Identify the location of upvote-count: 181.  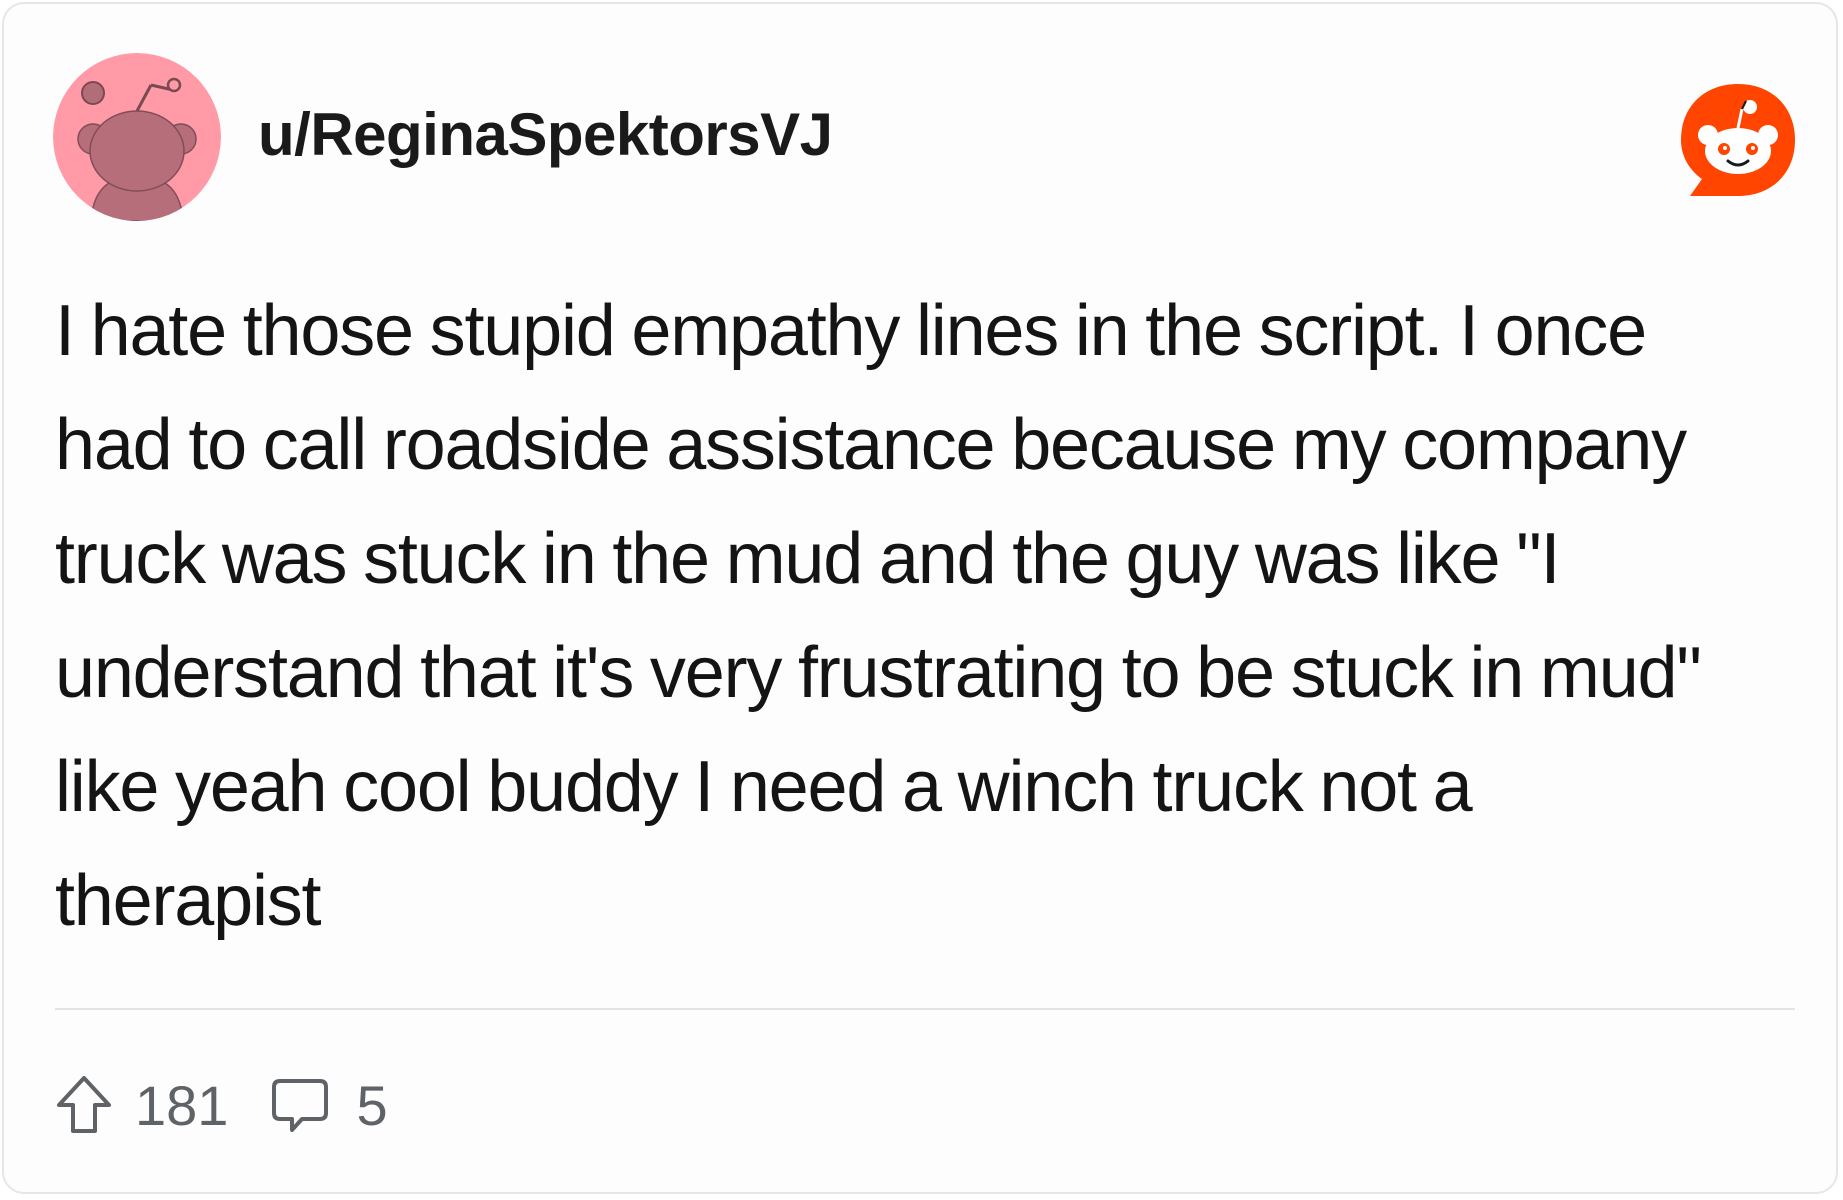
(182, 1105).